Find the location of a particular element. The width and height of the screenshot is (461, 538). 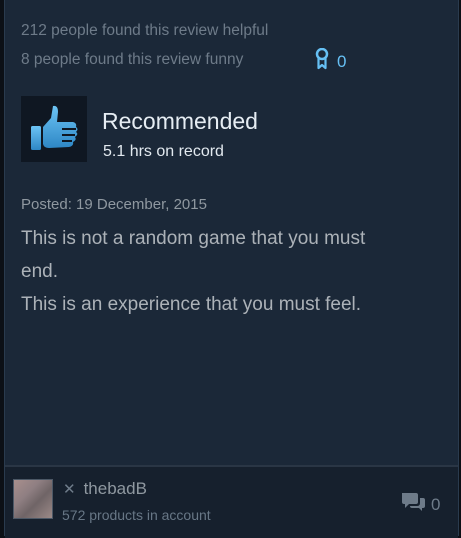

funny-count-text: 8 people found this review funny is located at coordinates (132, 59).